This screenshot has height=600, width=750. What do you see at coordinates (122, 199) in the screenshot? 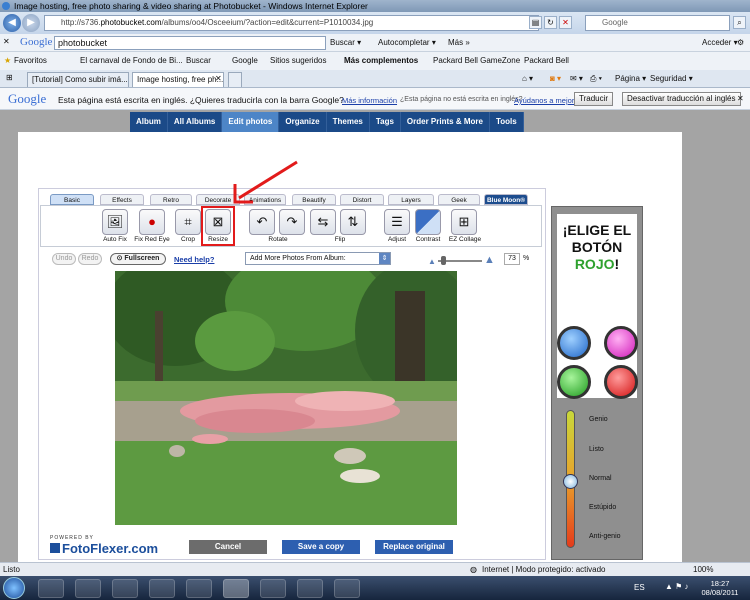
I see `editor-tab-effects: Effects` at bounding box center [122, 199].